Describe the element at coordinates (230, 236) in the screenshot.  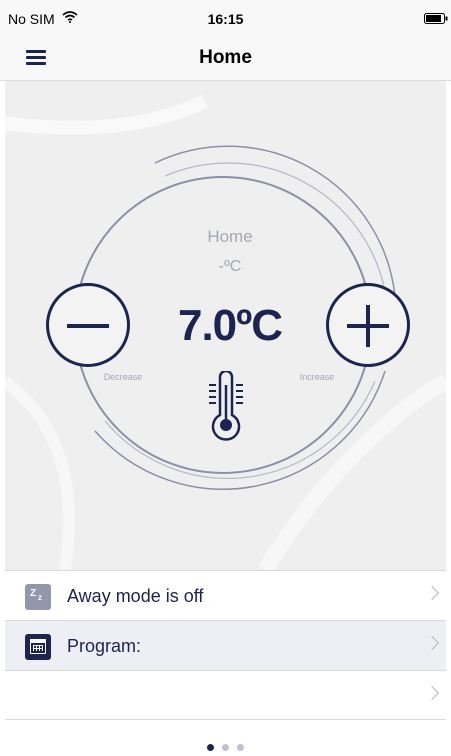
I see `room-name: Home` at that location.